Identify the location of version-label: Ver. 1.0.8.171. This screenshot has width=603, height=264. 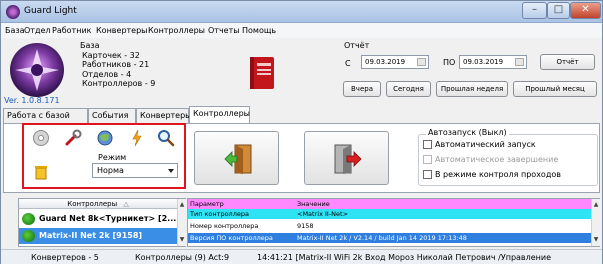
(32, 100).